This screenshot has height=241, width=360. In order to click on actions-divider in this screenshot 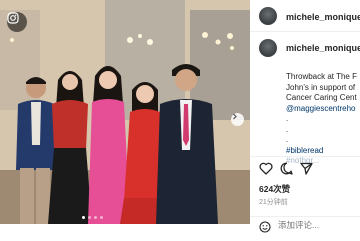, I will do `click(305, 156)`.